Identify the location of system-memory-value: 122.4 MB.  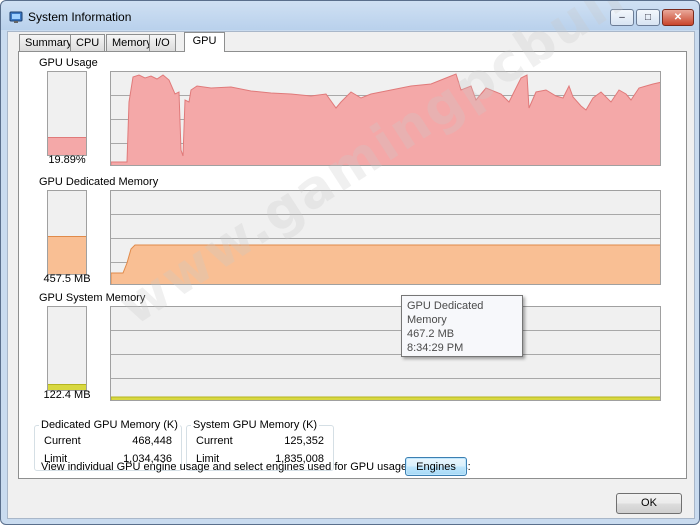
(67, 395).